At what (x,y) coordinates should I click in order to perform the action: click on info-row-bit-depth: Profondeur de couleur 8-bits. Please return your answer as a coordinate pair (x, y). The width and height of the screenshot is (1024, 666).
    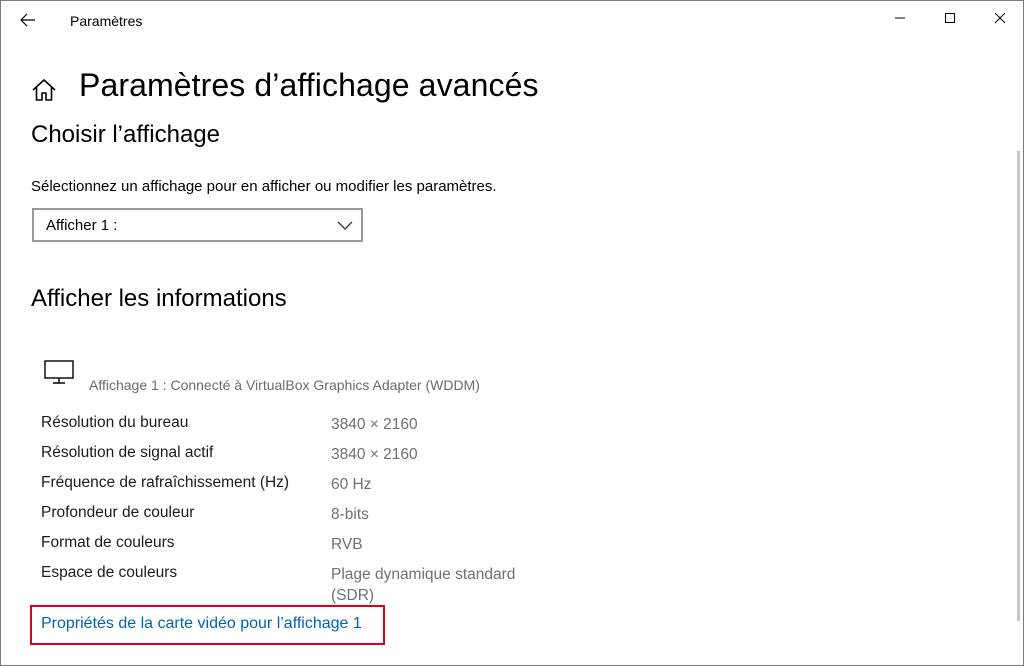
    Looking at the image, I should click on (311, 517).